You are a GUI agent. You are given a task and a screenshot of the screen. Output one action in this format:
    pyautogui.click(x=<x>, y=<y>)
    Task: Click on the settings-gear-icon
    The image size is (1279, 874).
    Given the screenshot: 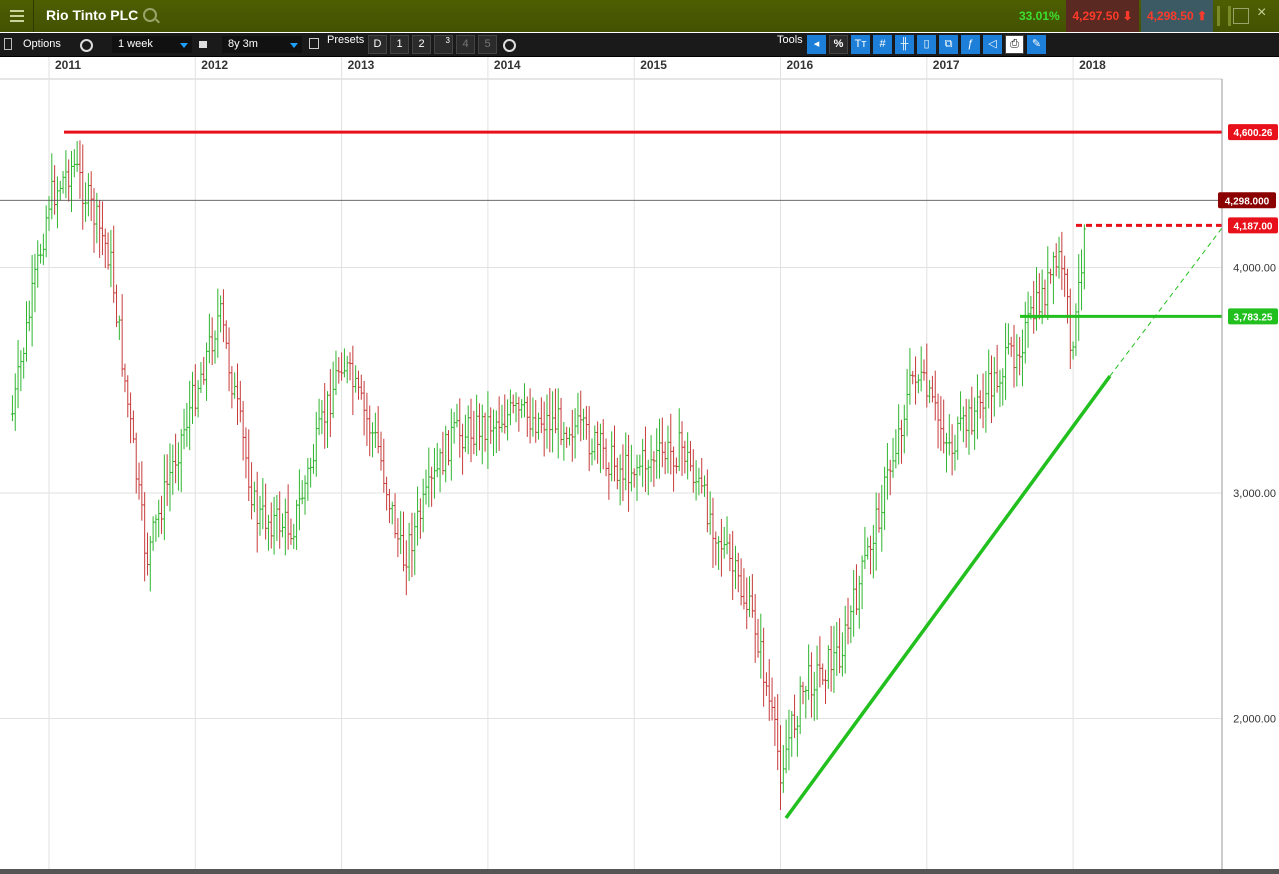 What is the action you would take?
    pyautogui.click(x=86, y=45)
    